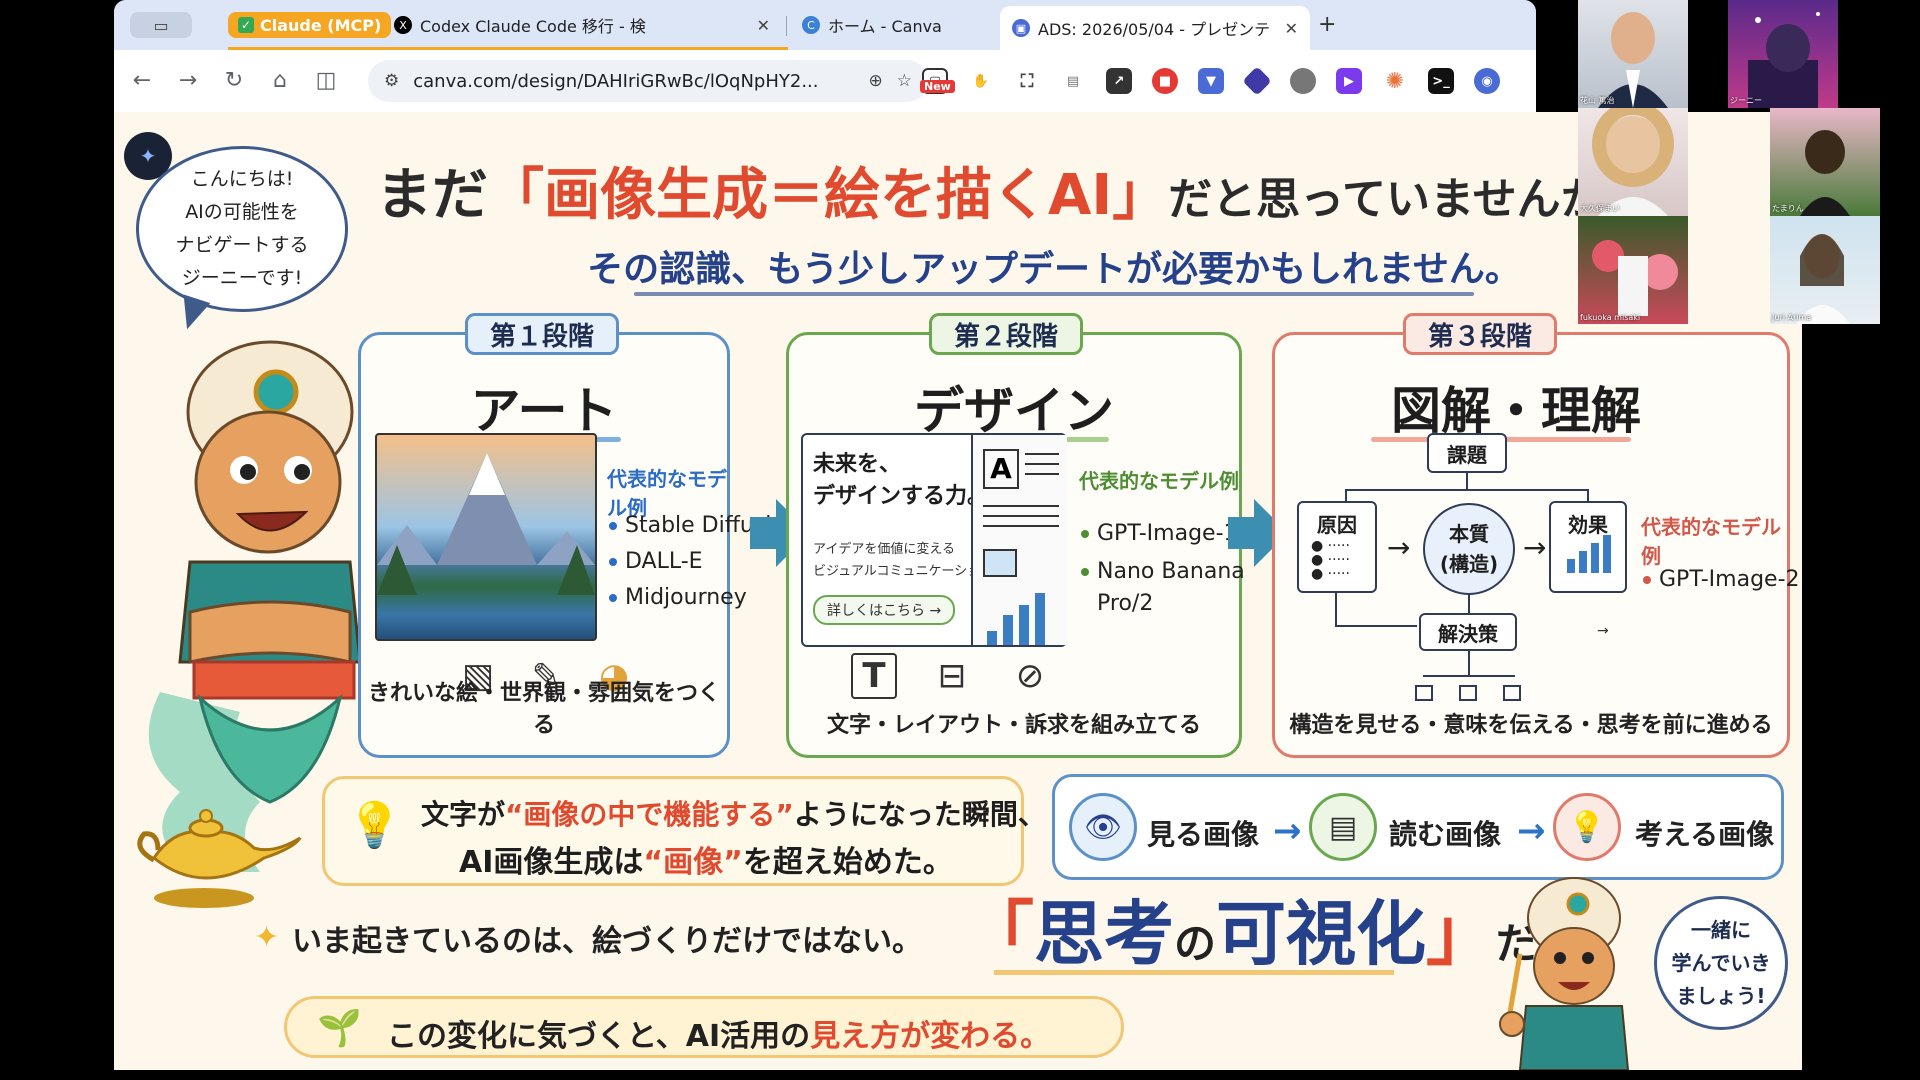  What do you see at coordinates (1001, 469) in the screenshot?
I see `letter-a-icon: A` at bounding box center [1001, 469].